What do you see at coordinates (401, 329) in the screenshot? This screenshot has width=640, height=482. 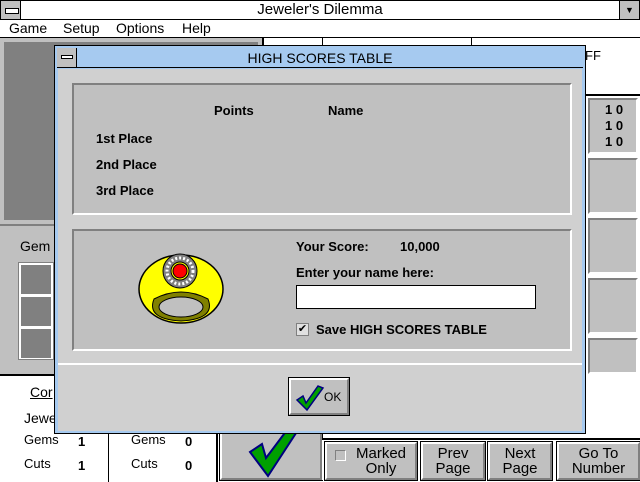 I see `save-label: Save HIGH SCORES TABLE` at bounding box center [401, 329].